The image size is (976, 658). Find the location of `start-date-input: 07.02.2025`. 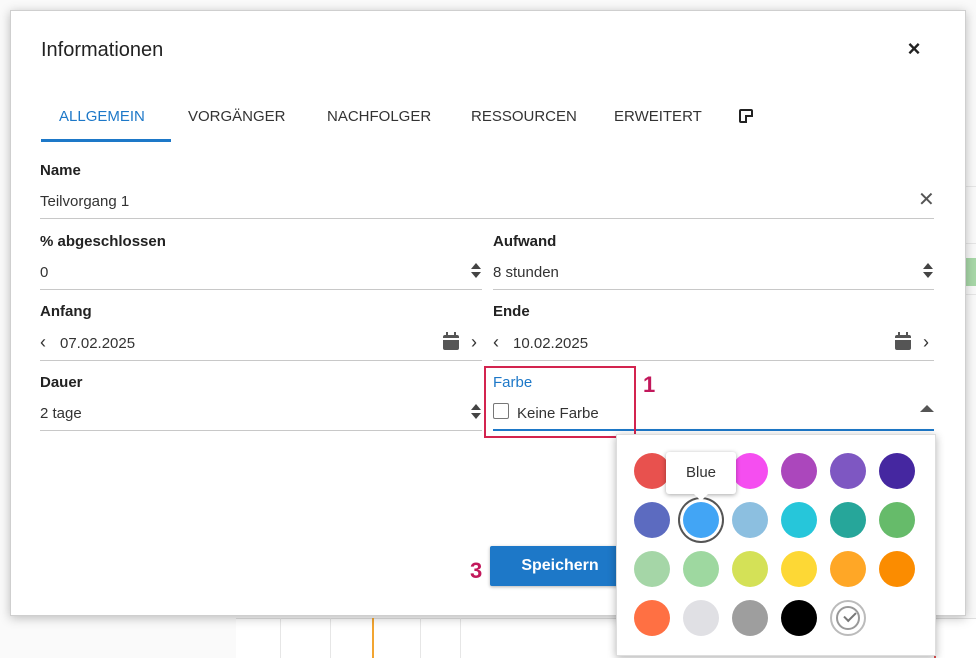

start-date-input: 07.02.2025 is located at coordinates (97, 343).